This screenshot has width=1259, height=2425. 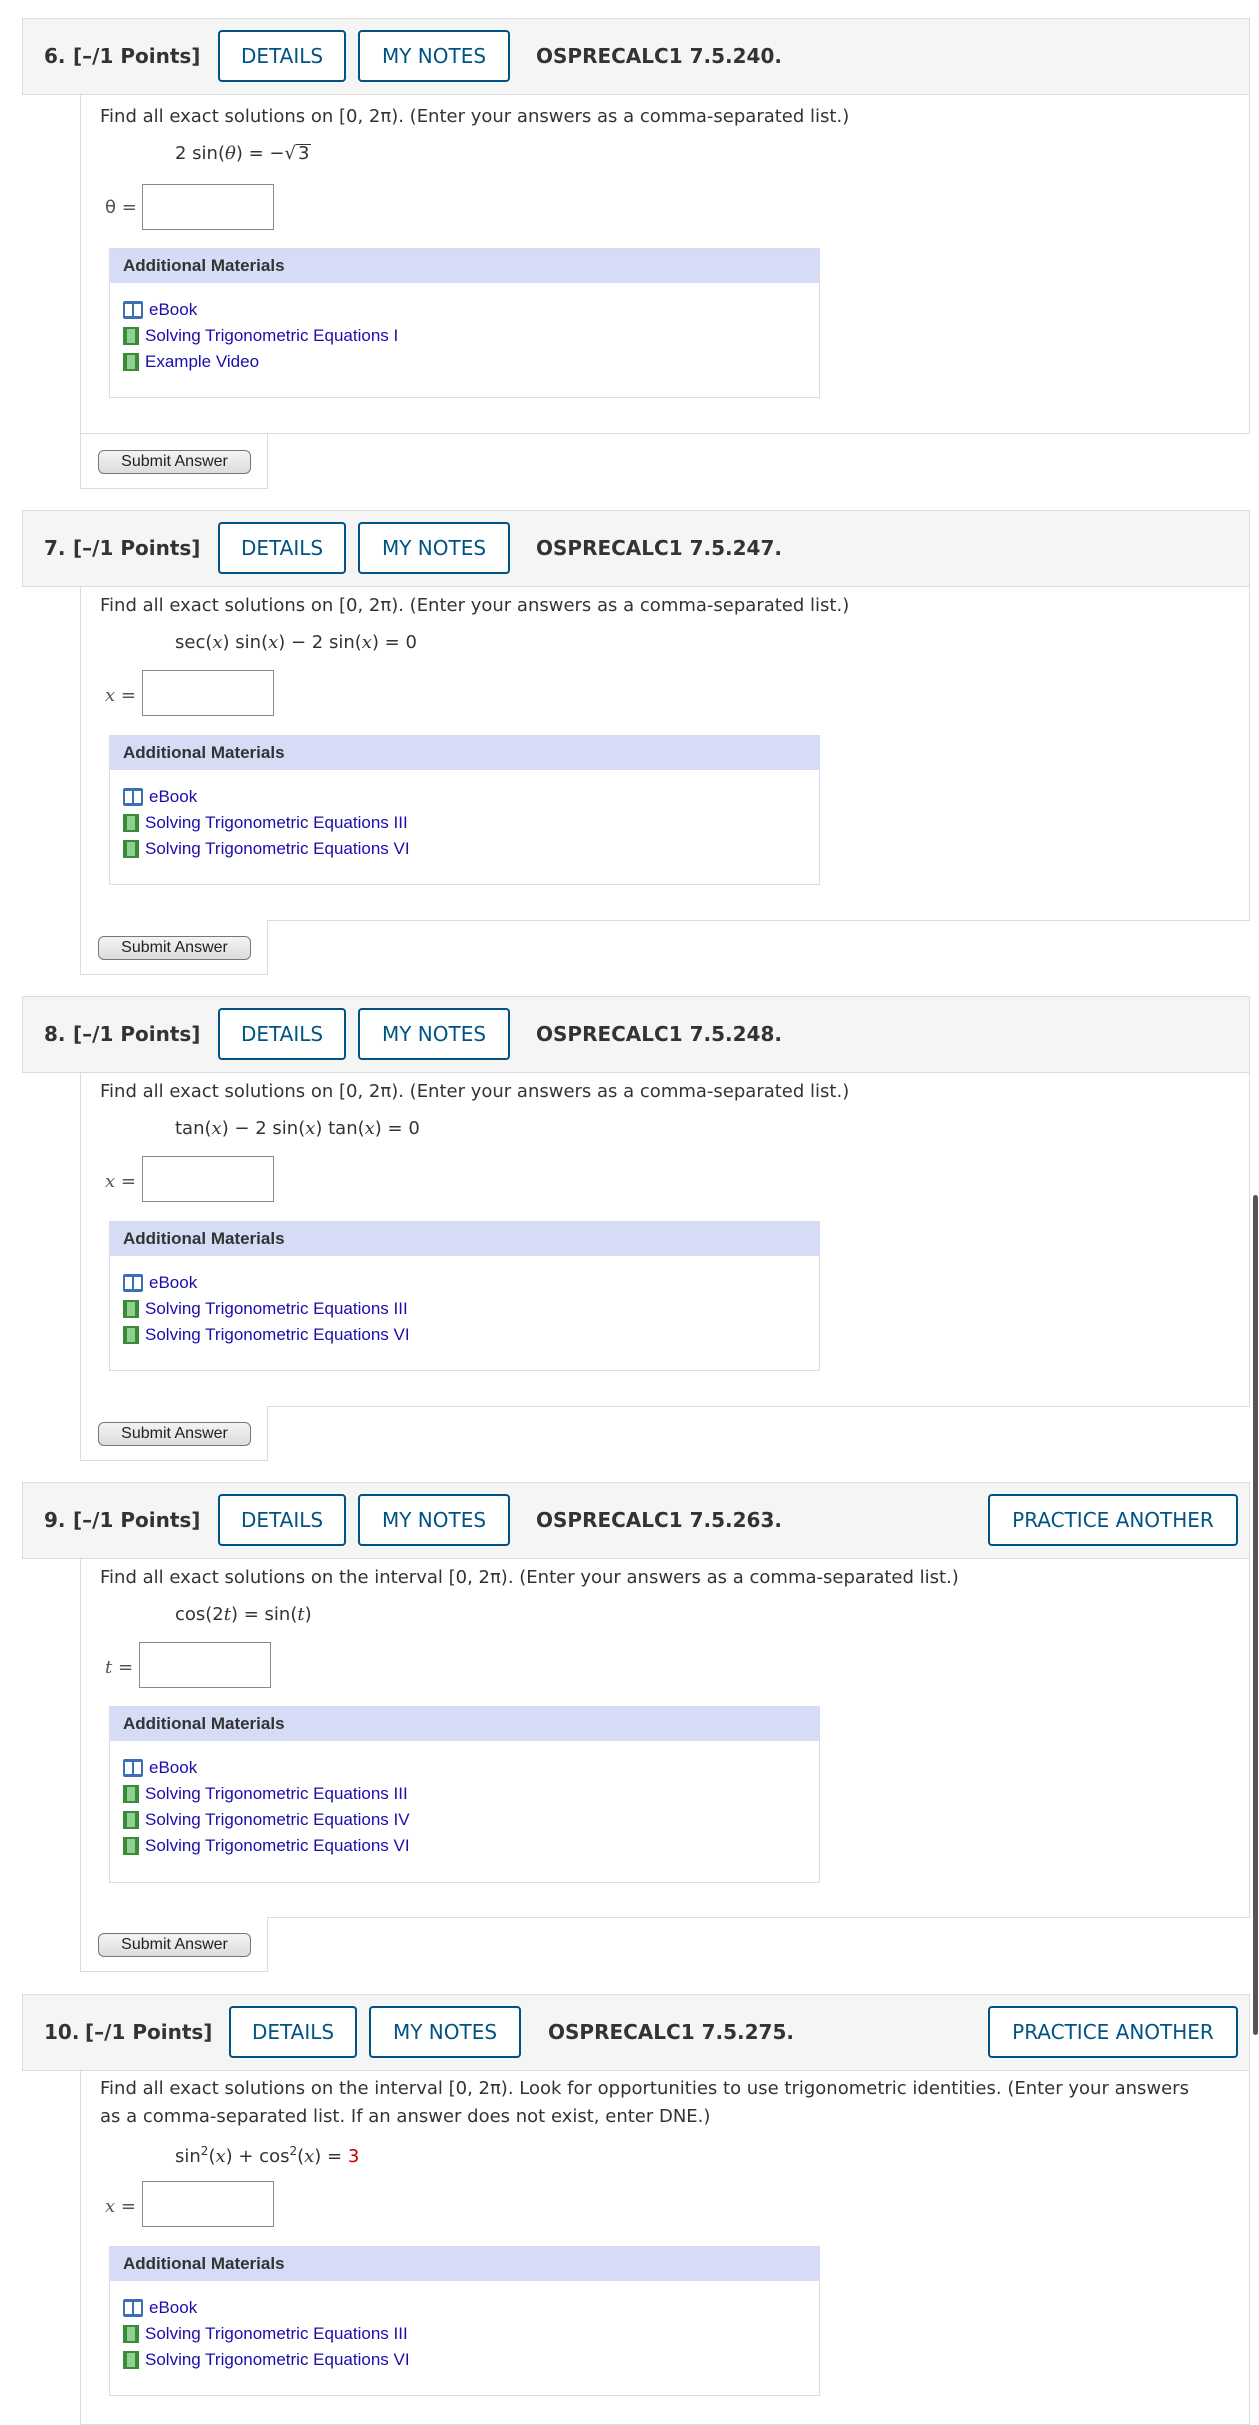 I want to click on material-link: Solving Trigonometric Equations I, so click(x=464, y=336).